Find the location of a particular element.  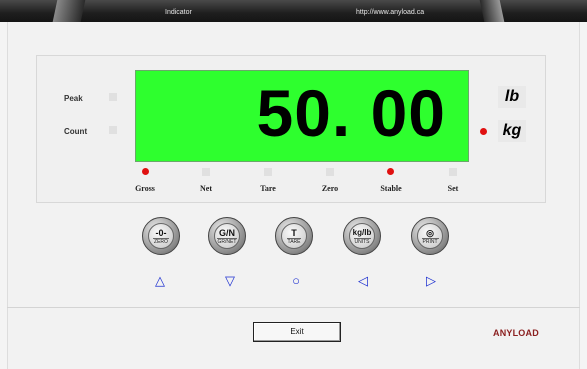

peak-led is located at coordinates (113, 97).